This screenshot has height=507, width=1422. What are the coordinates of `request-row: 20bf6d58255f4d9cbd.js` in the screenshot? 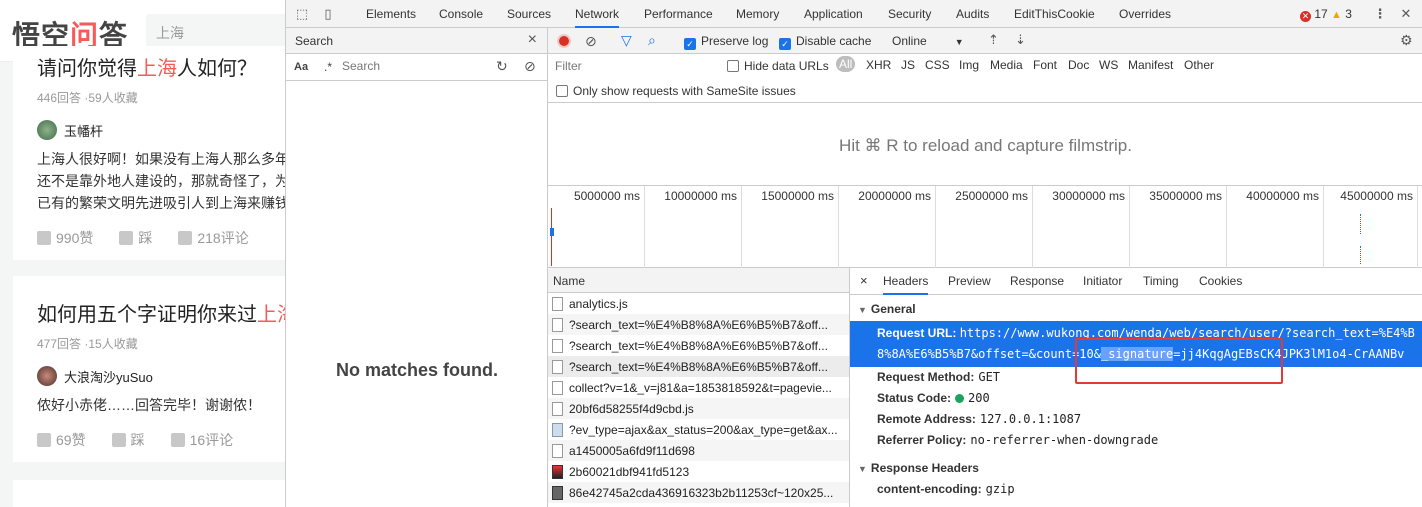 It's located at (698, 408).